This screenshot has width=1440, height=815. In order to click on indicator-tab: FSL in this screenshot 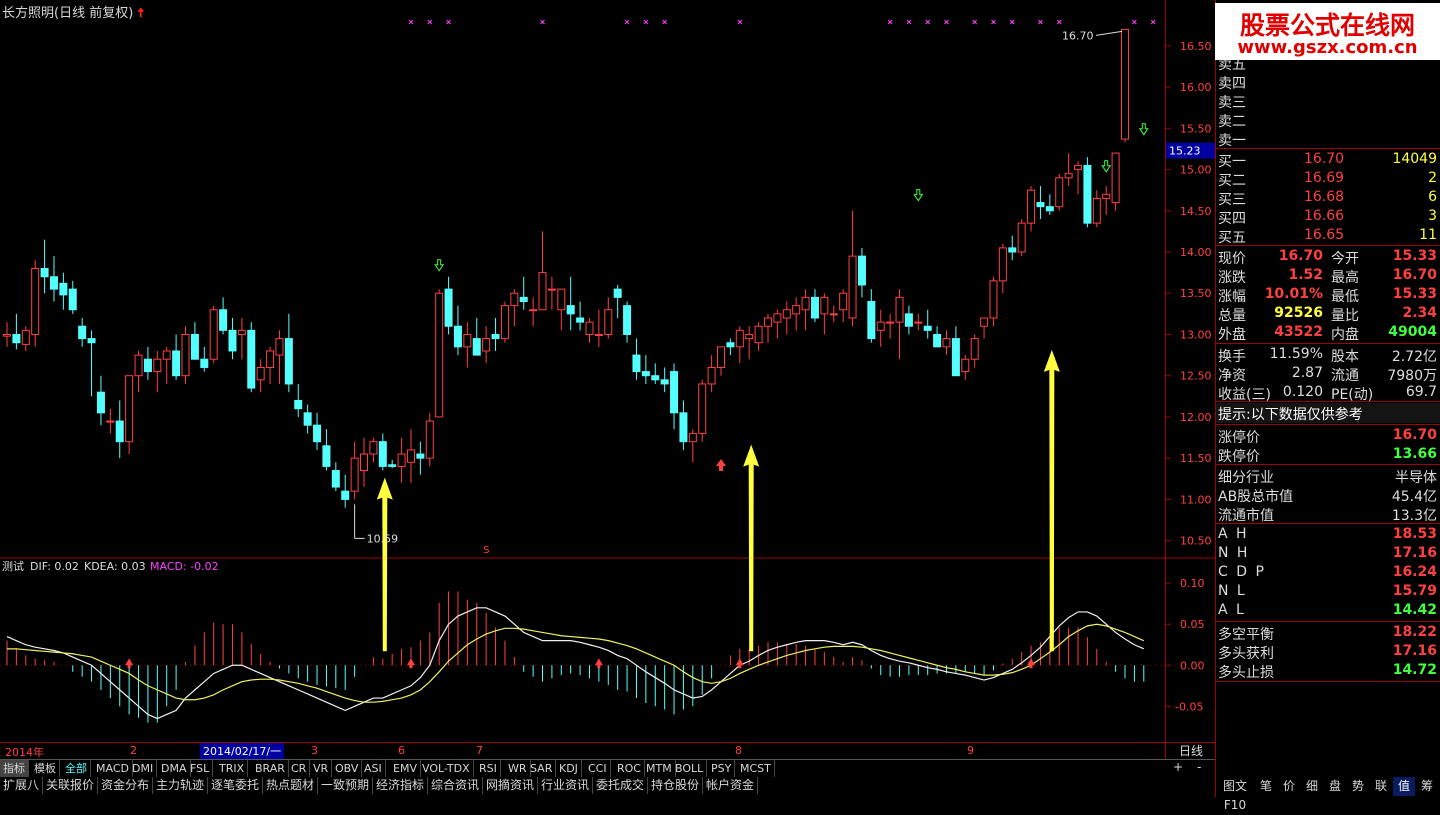, I will do `click(200, 768)`.